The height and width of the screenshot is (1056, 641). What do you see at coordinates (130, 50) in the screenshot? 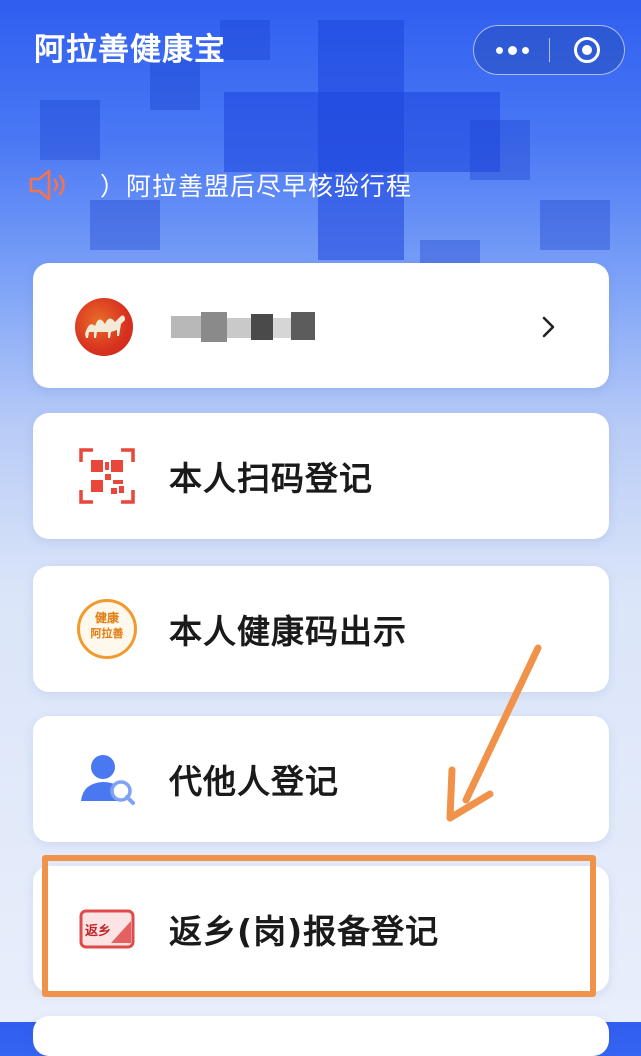
I see `app-title: 阿拉善健康宝` at bounding box center [130, 50].